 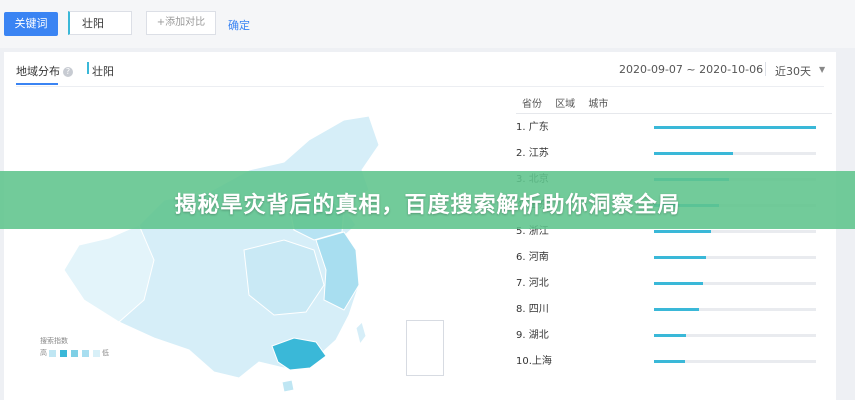 What do you see at coordinates (420, 86) in the screenshot?
I see `card-divider` at bounding box center [420, 86].